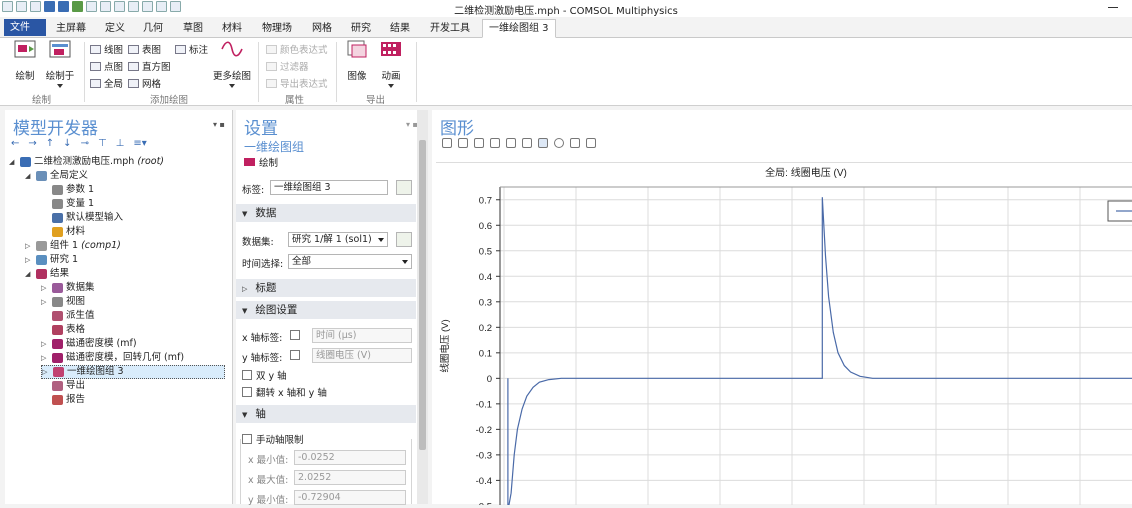 This screenshot has height=508, width=1132. I want to click on tree-node: ▷ 数据集, so click(68, 288).